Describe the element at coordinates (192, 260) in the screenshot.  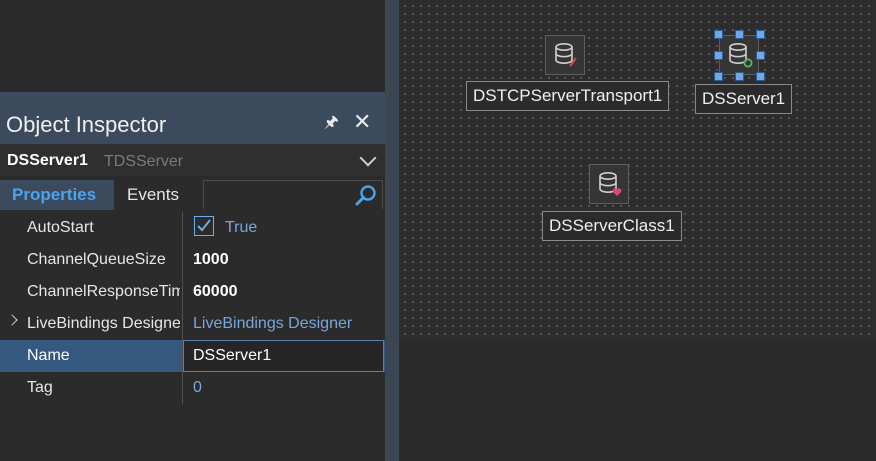
I see `property-row-channelqueuesize: ChannelQueueSize 1000` at that location.